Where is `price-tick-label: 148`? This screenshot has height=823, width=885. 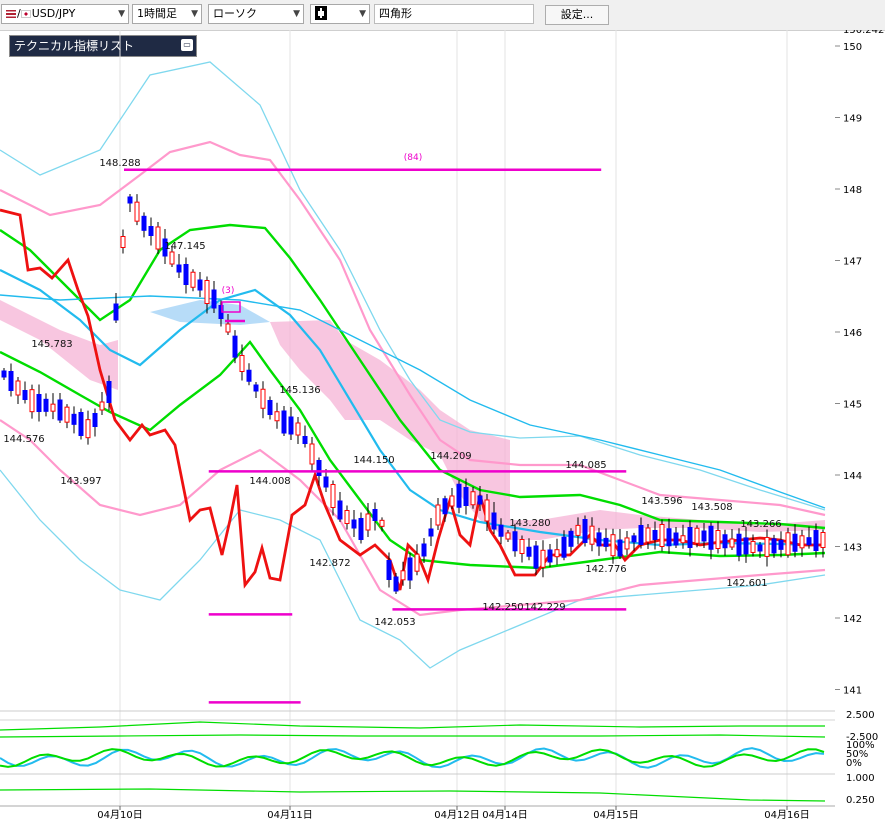
price-tick-label: 148 is located at coordinates (852, 190).